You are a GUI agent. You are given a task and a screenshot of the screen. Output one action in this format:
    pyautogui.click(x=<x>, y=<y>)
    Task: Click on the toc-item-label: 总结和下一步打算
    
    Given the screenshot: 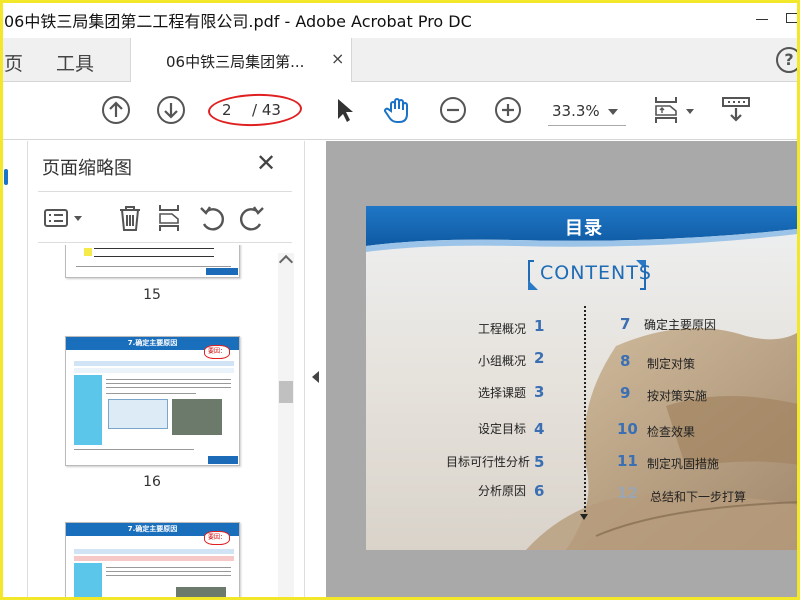 What is the action you would take?
    pyautogui.click(x=698, y=497)
    